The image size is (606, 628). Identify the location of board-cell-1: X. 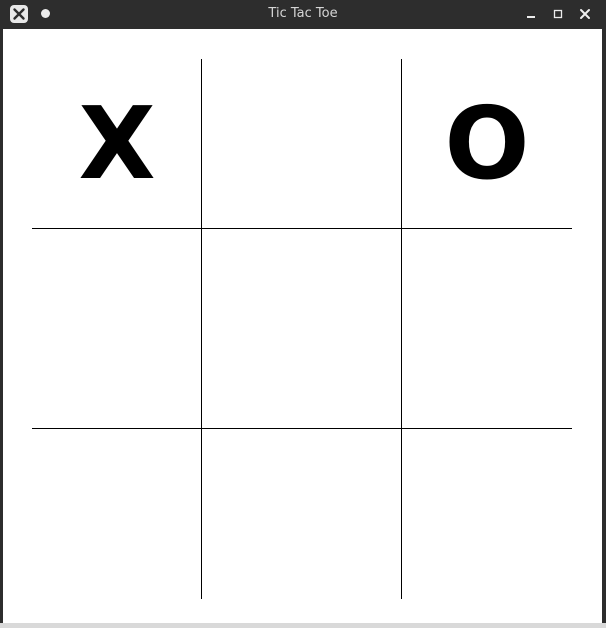
(117, 144).